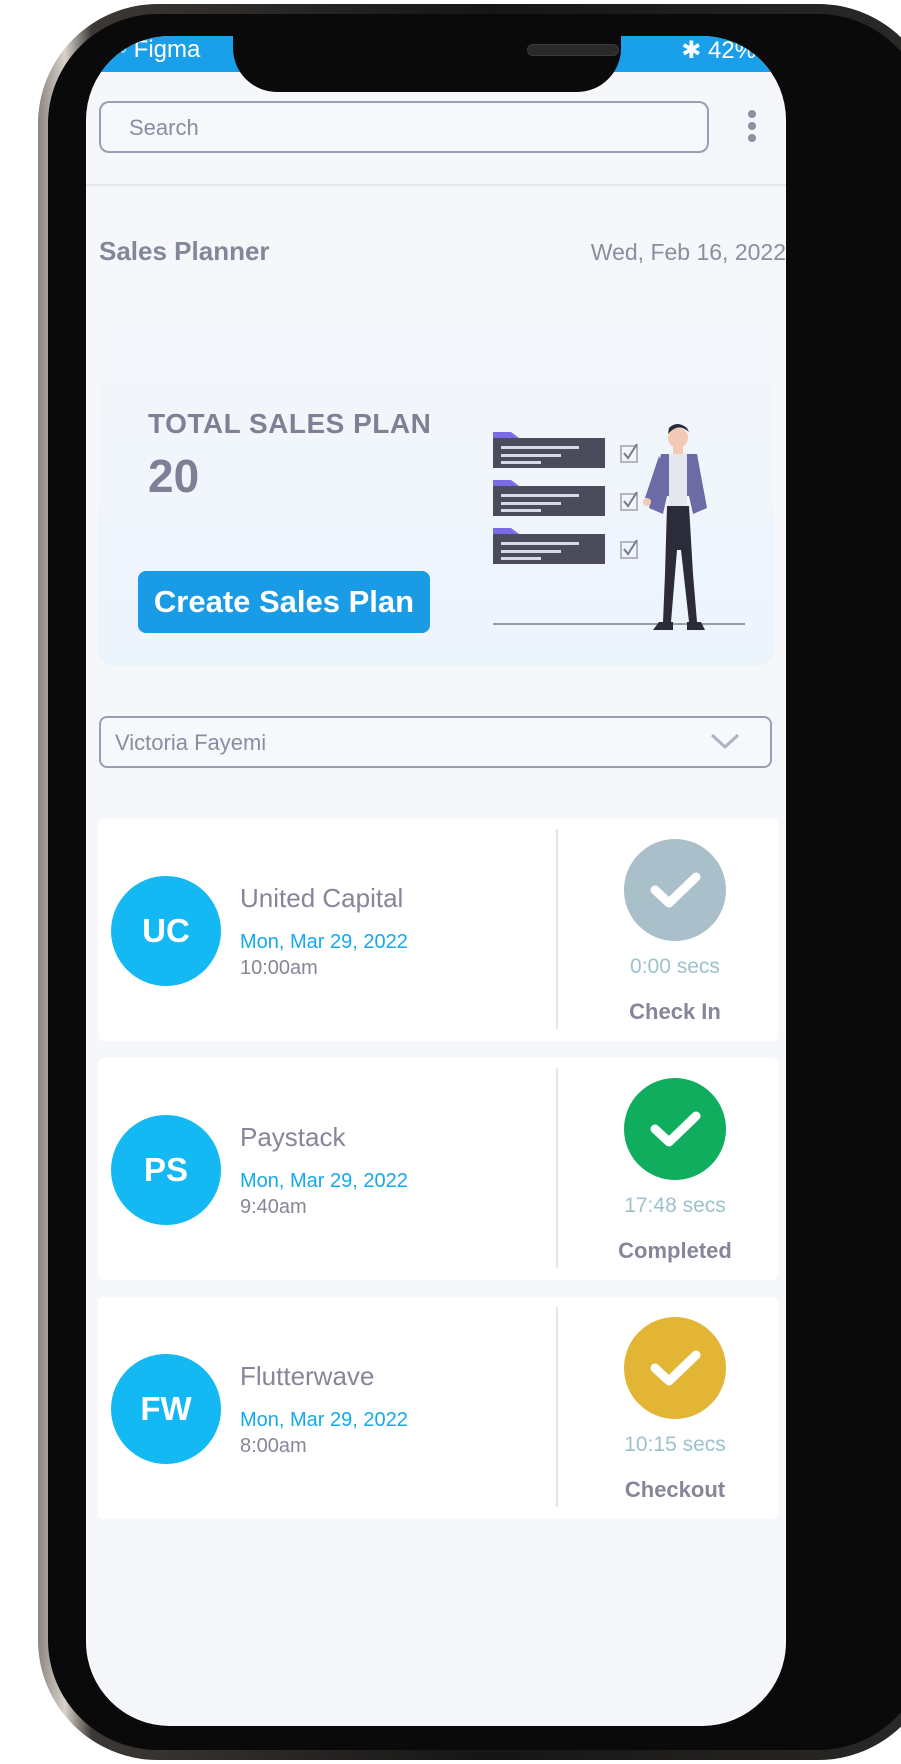 The image size is (901, 1764). I want to click on total-sales-value: 20, so click(174, 476).